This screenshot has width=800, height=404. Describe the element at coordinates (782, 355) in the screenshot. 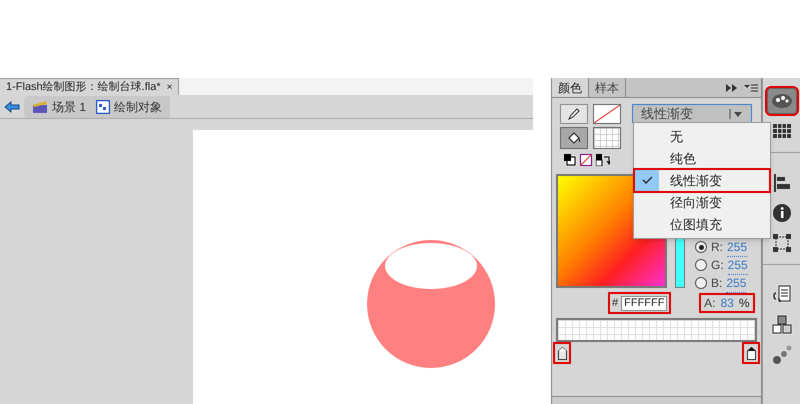

I see `dots-icon` at that location.